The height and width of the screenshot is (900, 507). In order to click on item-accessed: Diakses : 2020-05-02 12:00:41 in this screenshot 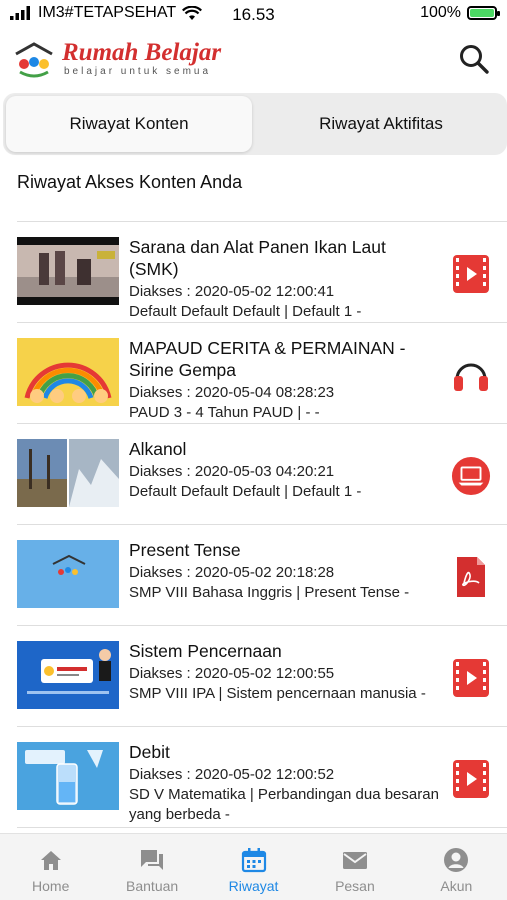, I will do `click(232, 291)`.